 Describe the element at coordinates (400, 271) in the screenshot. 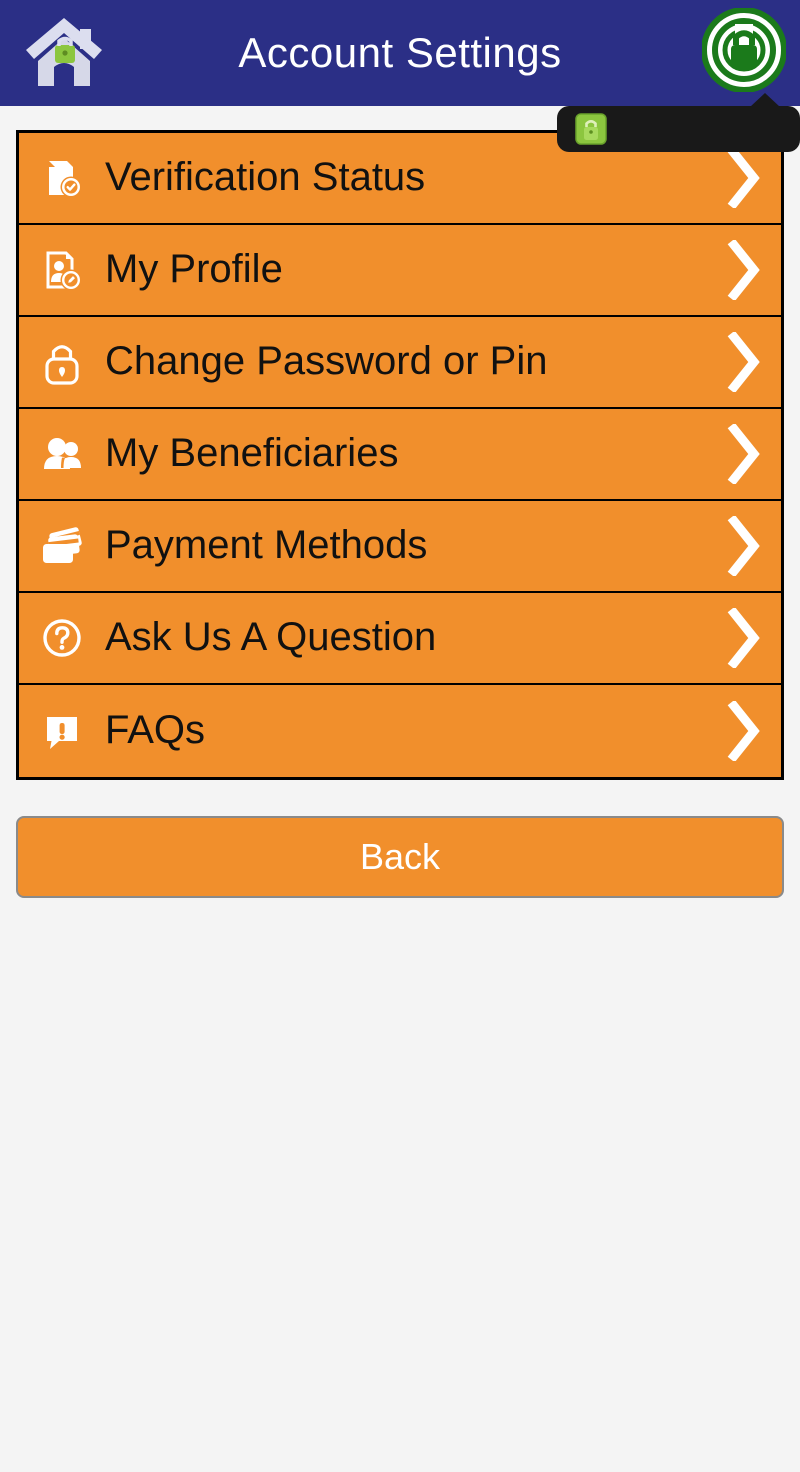

I see `menu-item-my-profile: My Profile` at that location.